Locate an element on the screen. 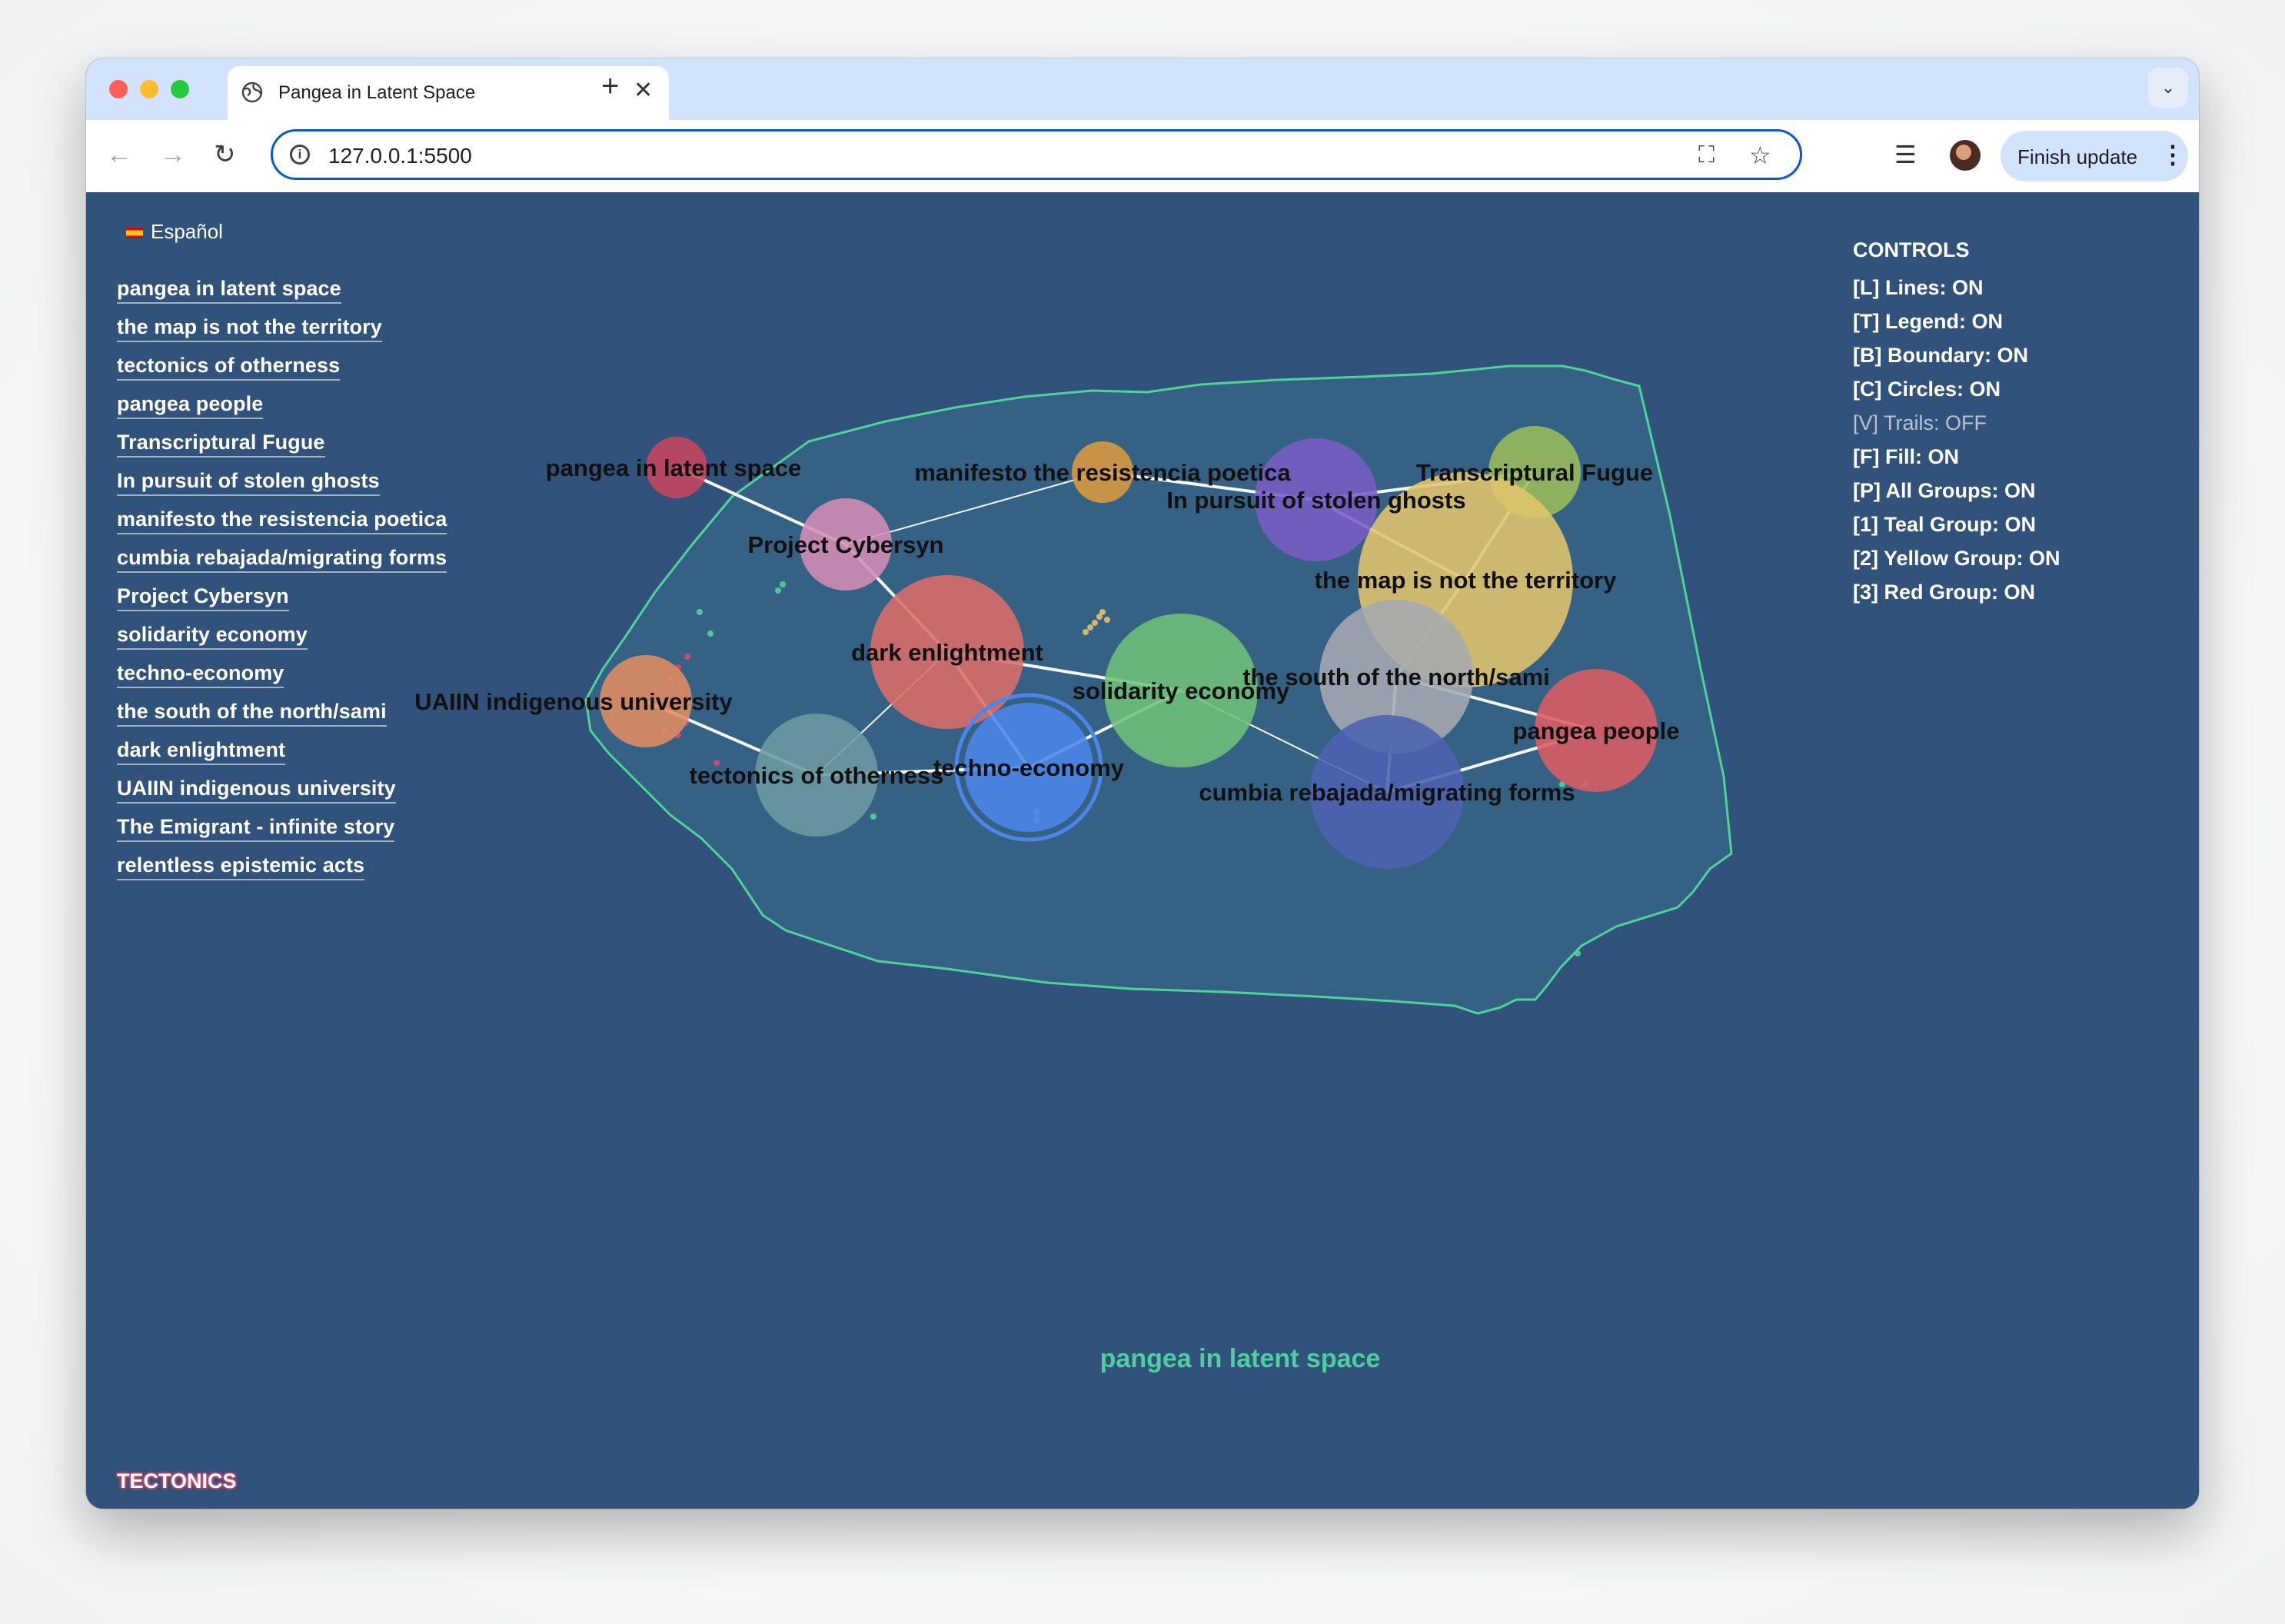 The height and width of the screenshot is (1624, 2285). nav-list-item: pangea in latent space is located at coordinates (282, 296).